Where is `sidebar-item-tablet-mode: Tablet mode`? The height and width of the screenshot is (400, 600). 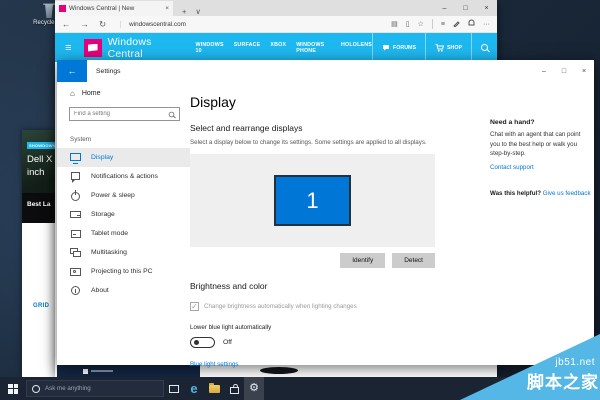 sidebar-item-tablet-mode: Tablet mode is located at coordinates (123, 233).